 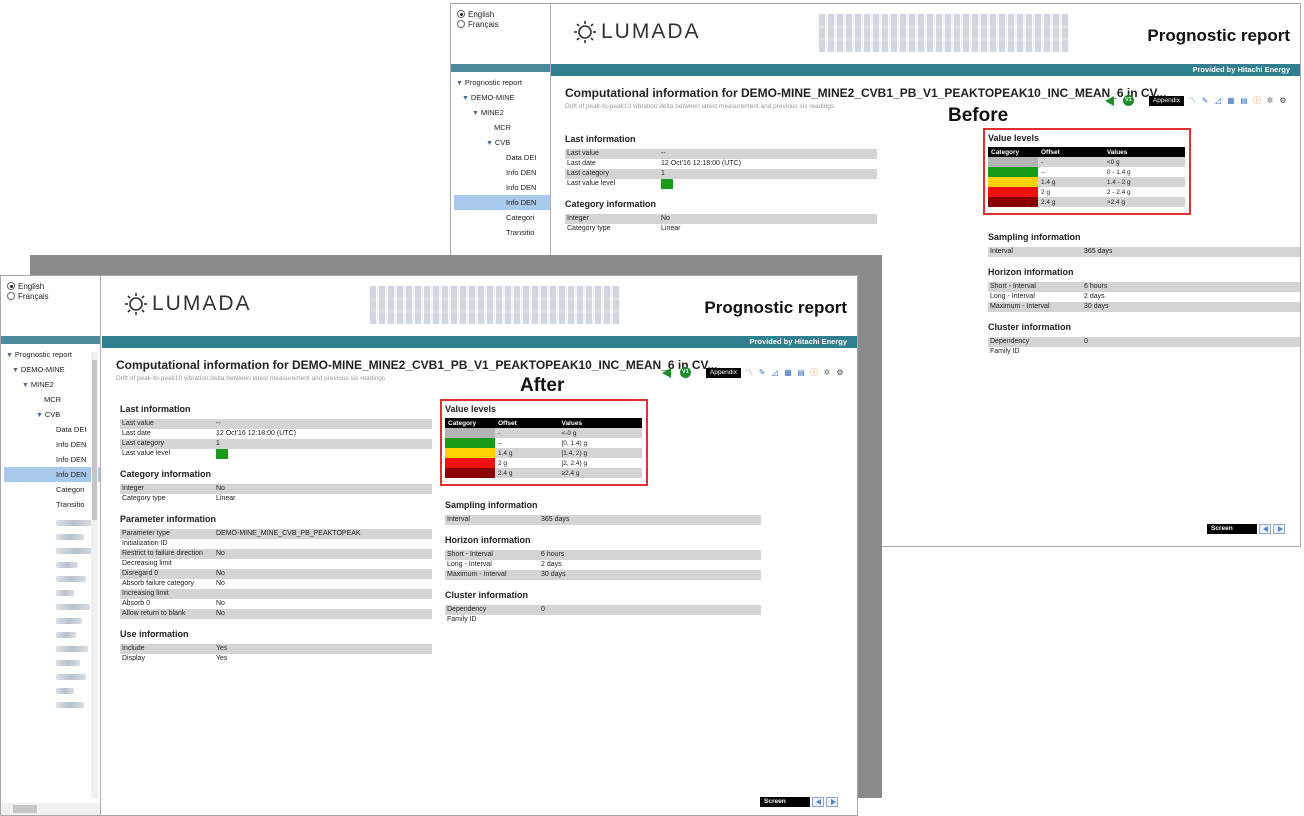 What do you see at coordinates (50, 306) in the screenshot?
I see `language-selector: English Français` at bounding box center [50, 306].